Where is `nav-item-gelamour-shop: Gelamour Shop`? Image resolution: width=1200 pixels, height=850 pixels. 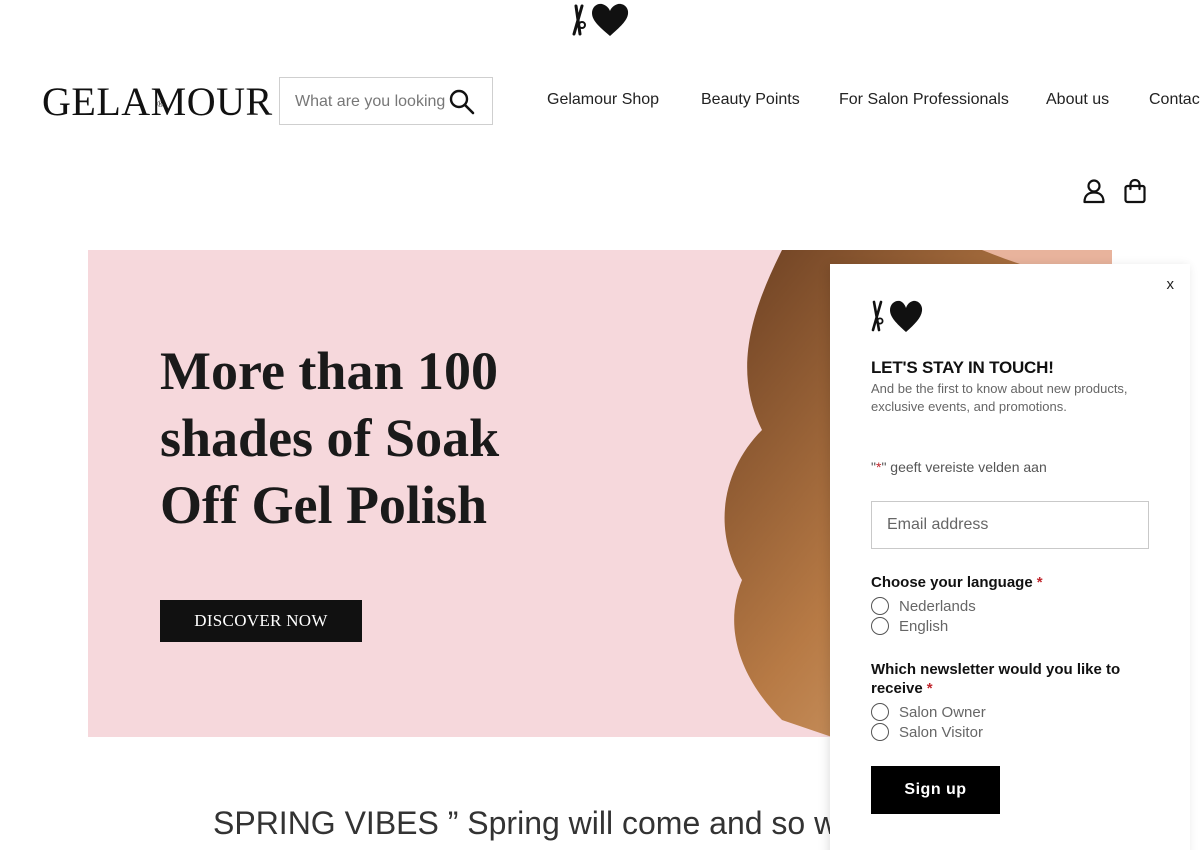
nav-item-gelamour-shop: Gelamour Shop is located at coordinates (603, 100).